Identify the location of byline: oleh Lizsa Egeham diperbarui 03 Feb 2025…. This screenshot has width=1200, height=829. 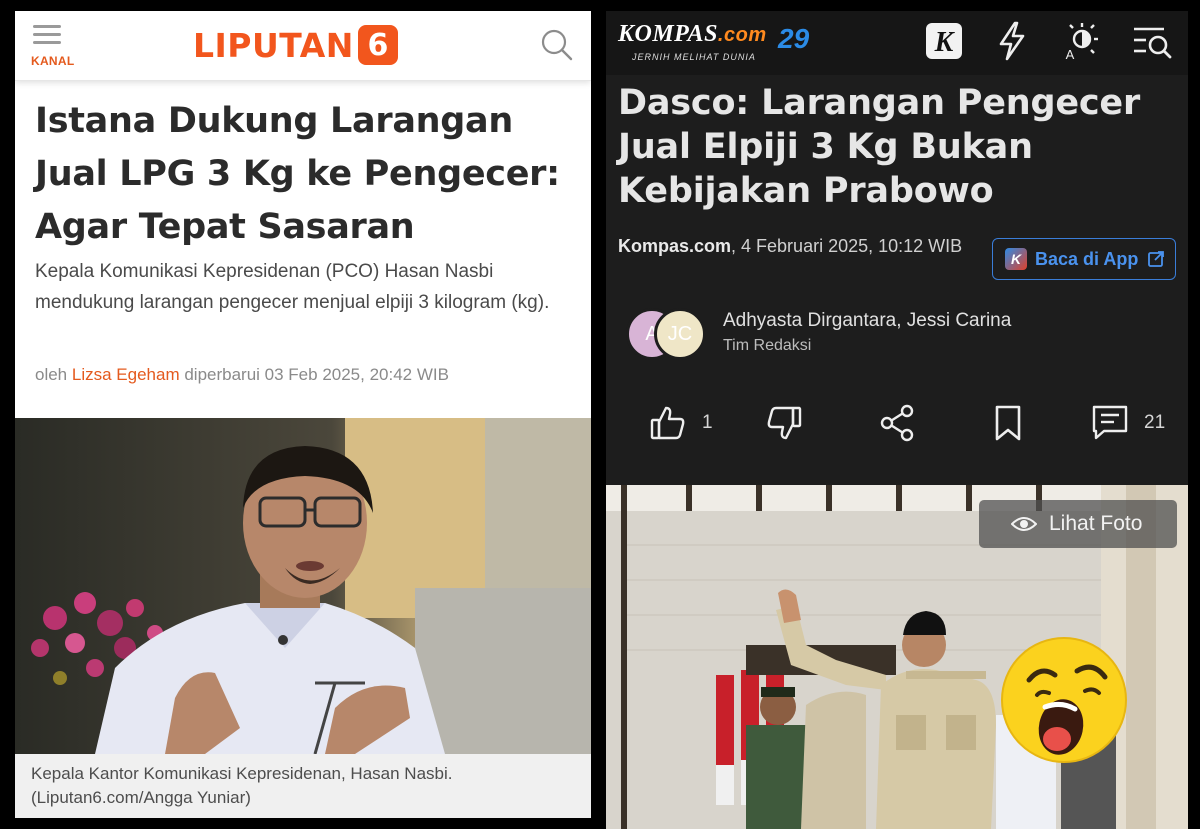
(242, 375).